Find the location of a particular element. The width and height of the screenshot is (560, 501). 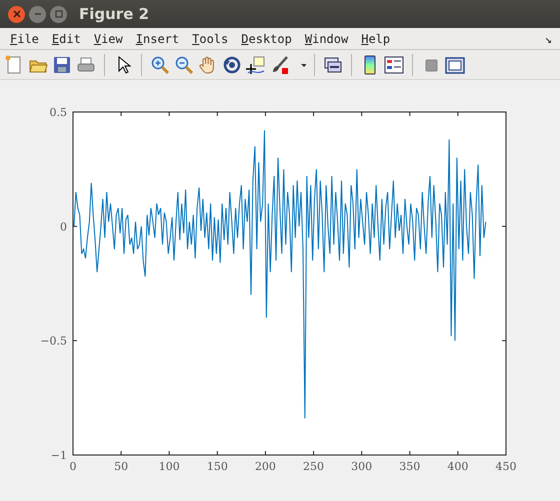

menu-item: Edit is located at coordinates (67, 39).